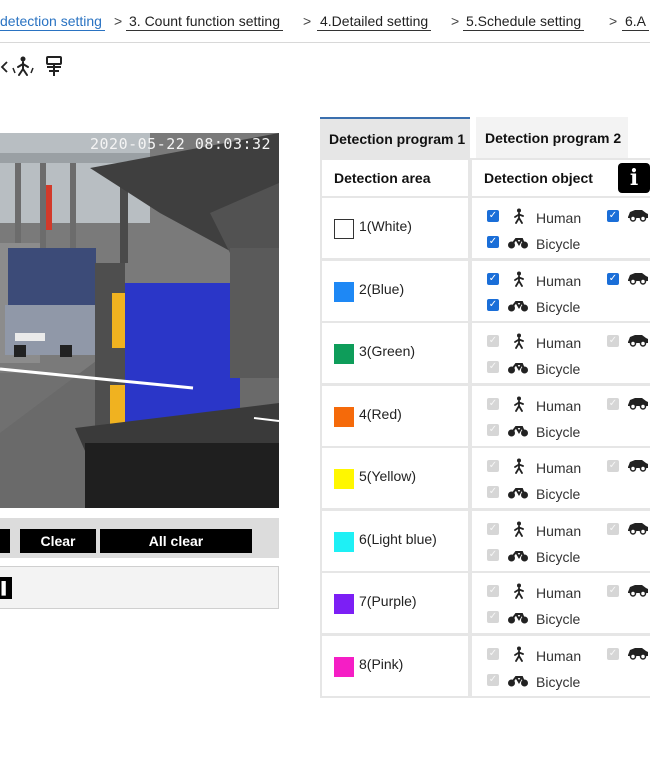 The image size is (650, 770). Describe the element at coordinates (204, 21) in the screenshot. I see `breadcrumb-count-function: 3. Count function setting` at that location.